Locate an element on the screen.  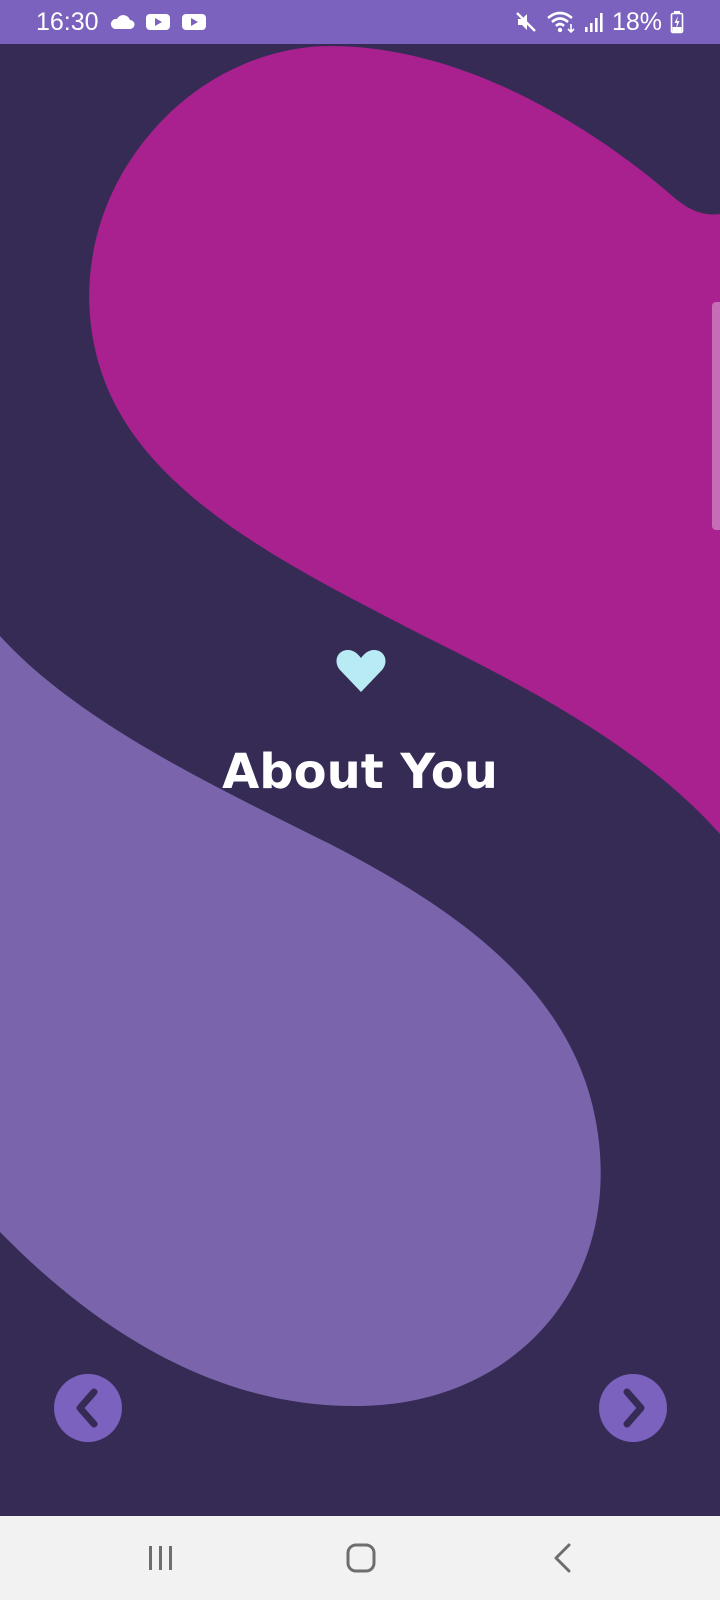
home-button is located at coordinates (361, 1558).